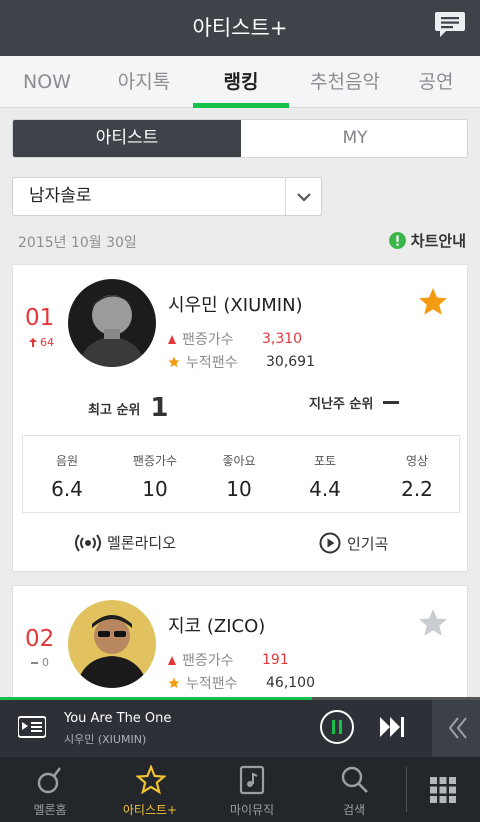 The width and height of the screenshot is (480, 822). What do you see at coordinates (303, 196) in the screenshot?
I see `chevron-down-icon` at bounding box center [303, 196].